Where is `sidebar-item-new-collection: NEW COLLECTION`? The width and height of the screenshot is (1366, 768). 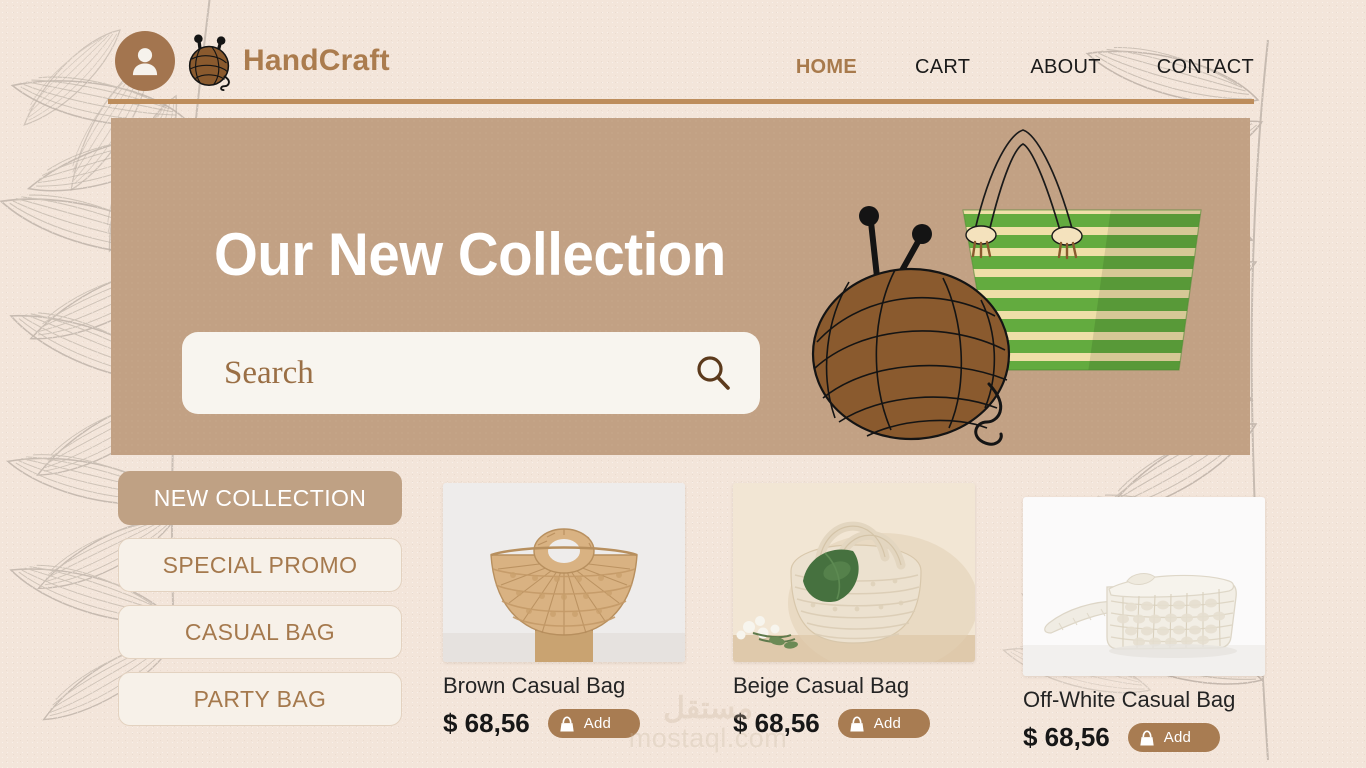
sidebar-item-new-collection: NEW COLLECTION is located at coordinates (260, 498).